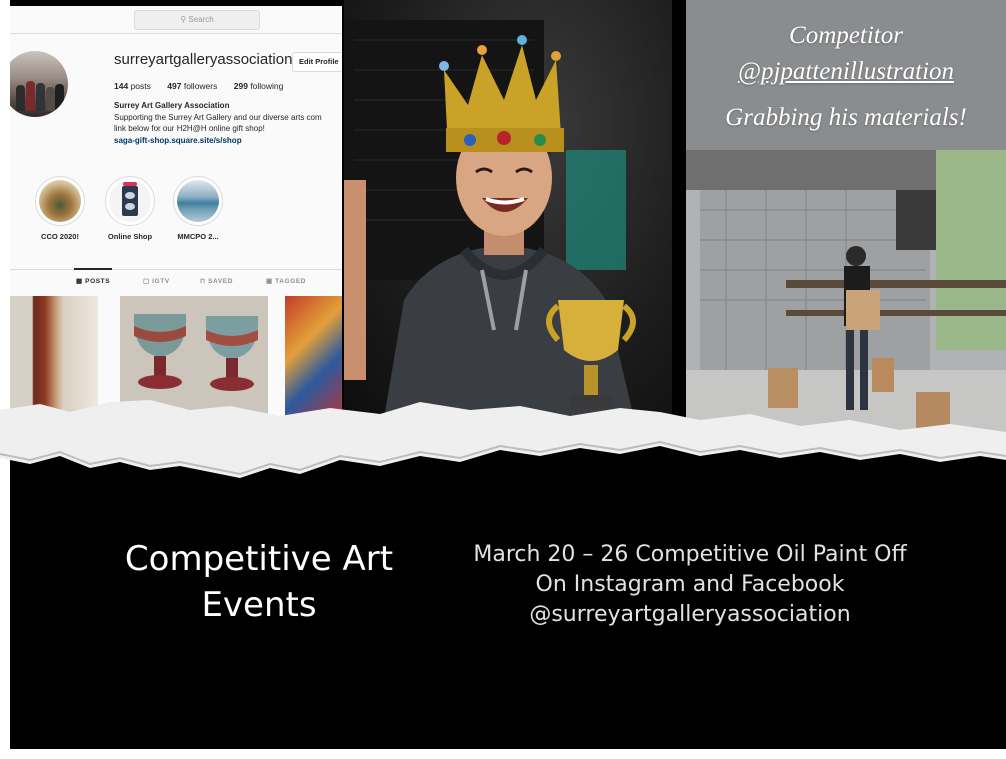 The image size is (1006, 759). Describe the element at coordinates (130, 208) in the screenshot. I see `highlight-online-shop: Online Shop` at that location.